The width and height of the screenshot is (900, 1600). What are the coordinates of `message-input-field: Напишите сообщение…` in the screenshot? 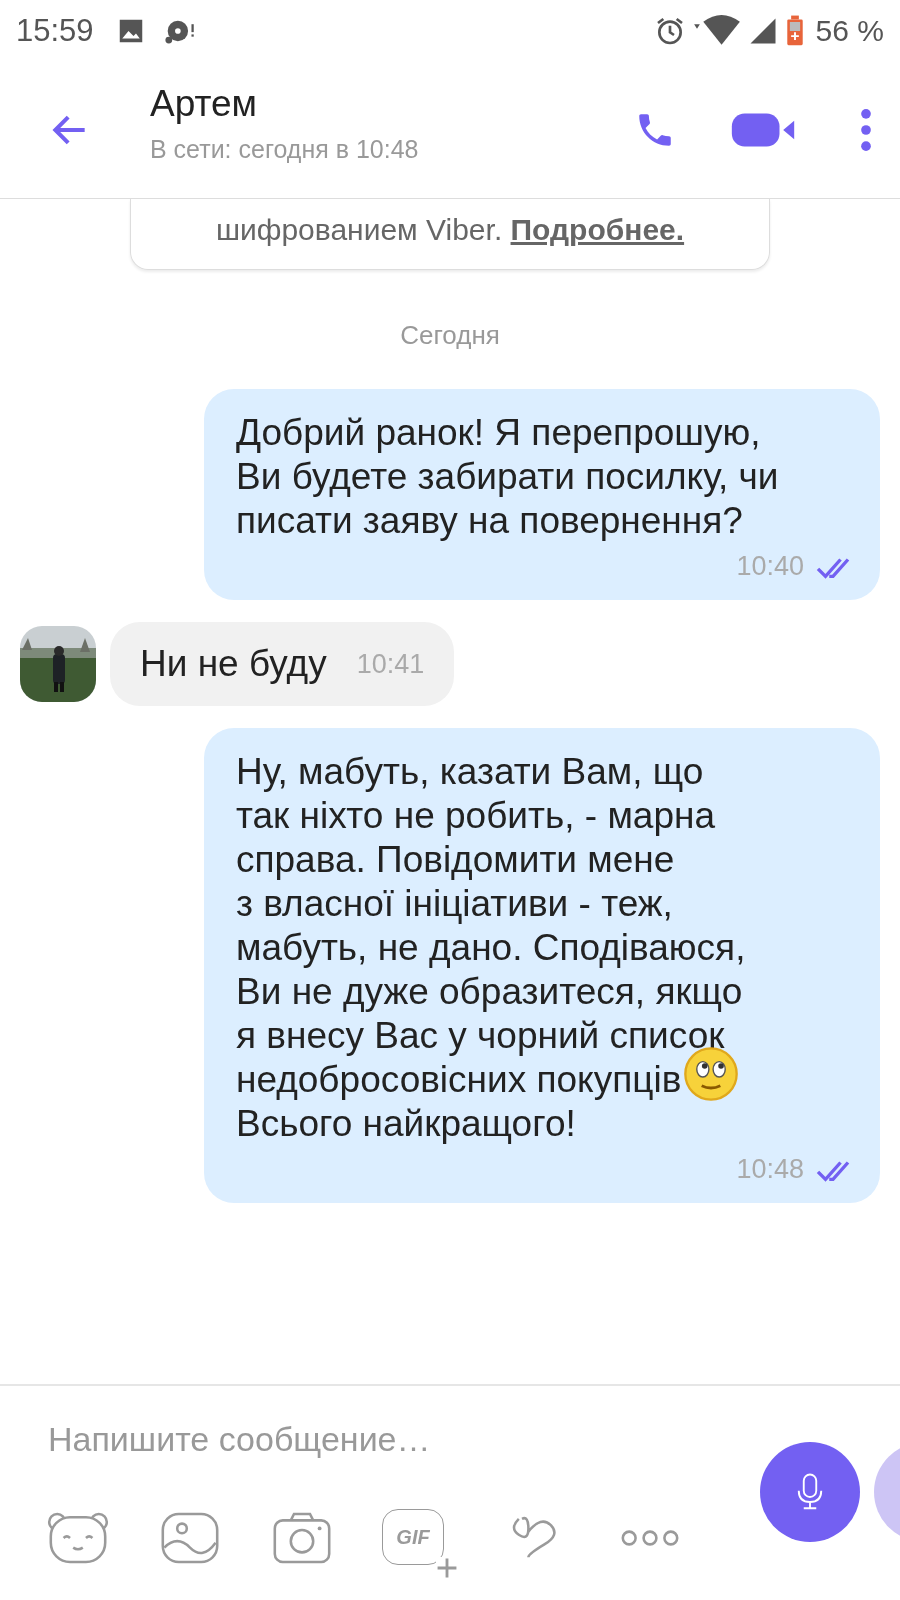 It's located at (378, 1439).